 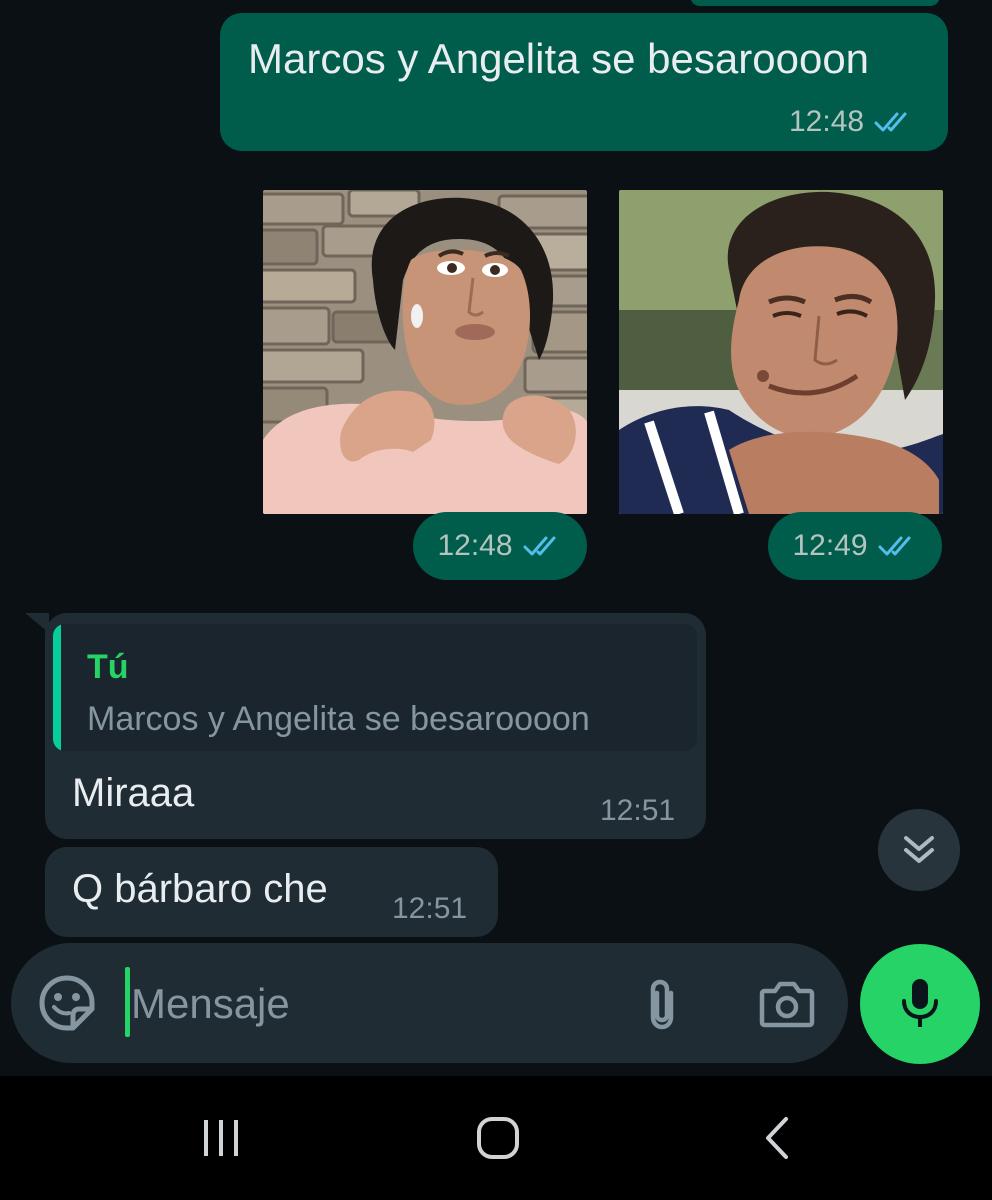 I want to click on recents-icon, so click(x=221, y=1138).